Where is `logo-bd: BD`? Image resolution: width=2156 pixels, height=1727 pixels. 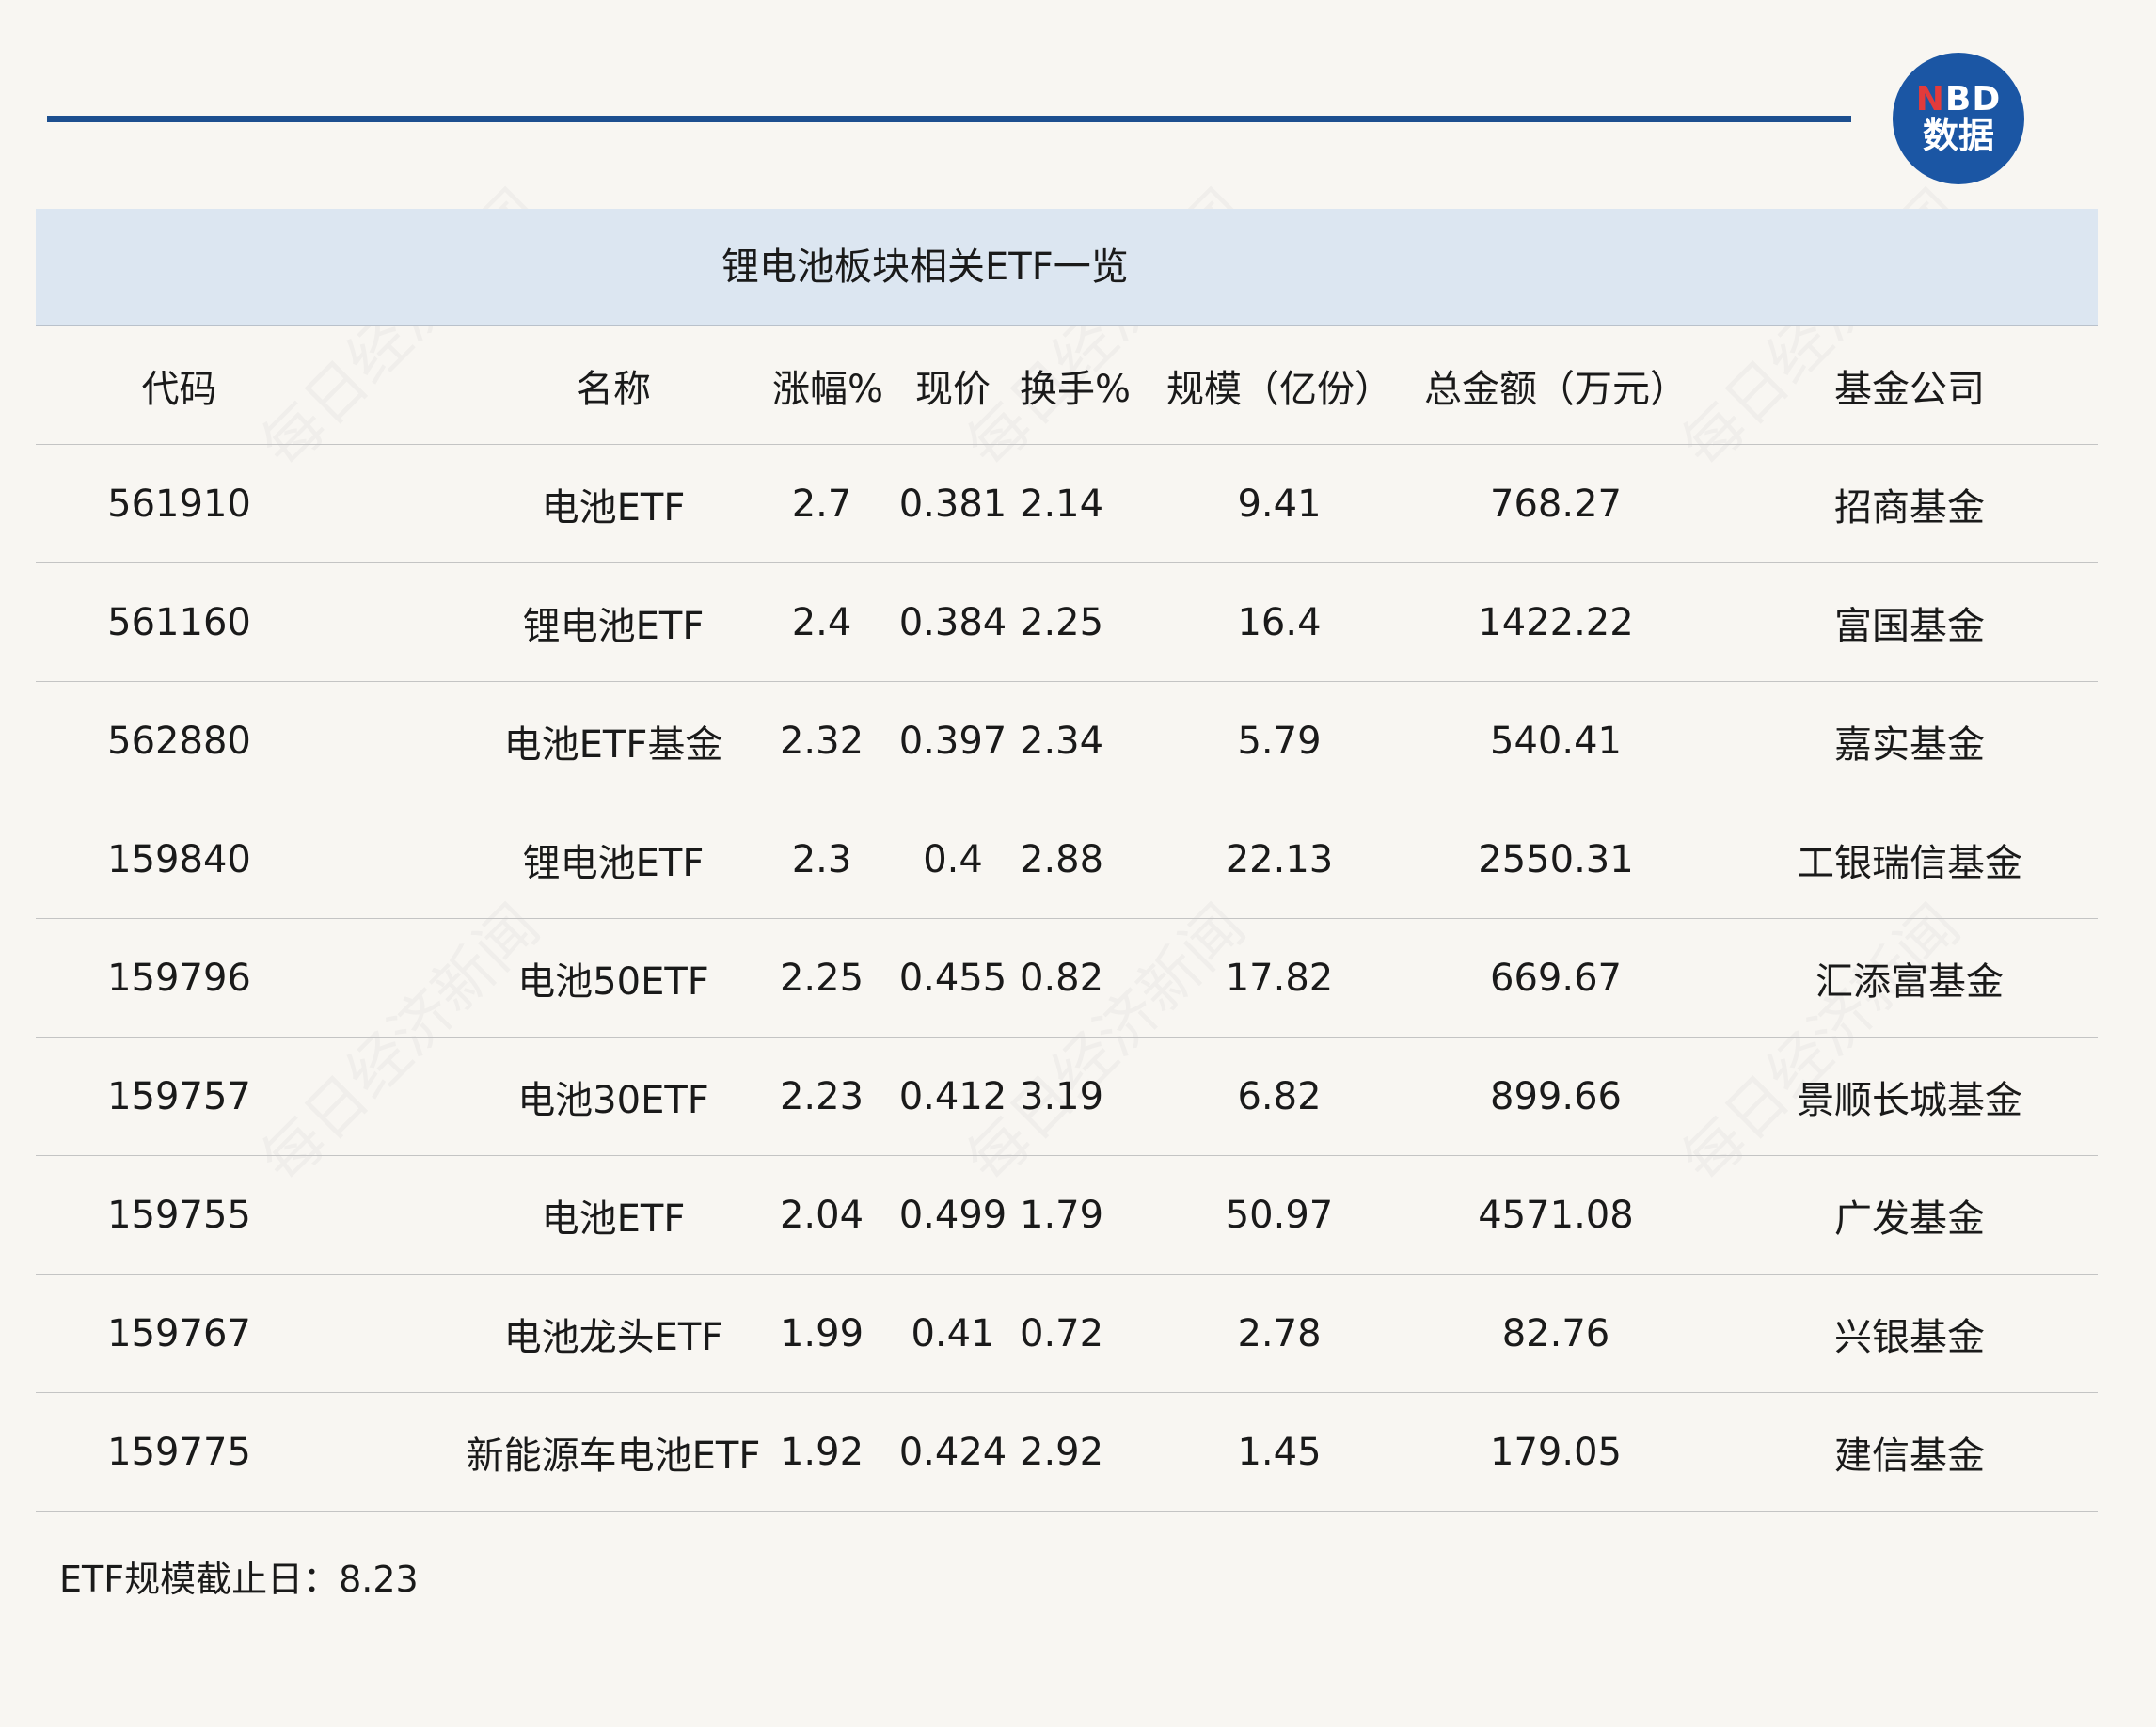
logo-bd: BD is located at coordinates (1973, 99).